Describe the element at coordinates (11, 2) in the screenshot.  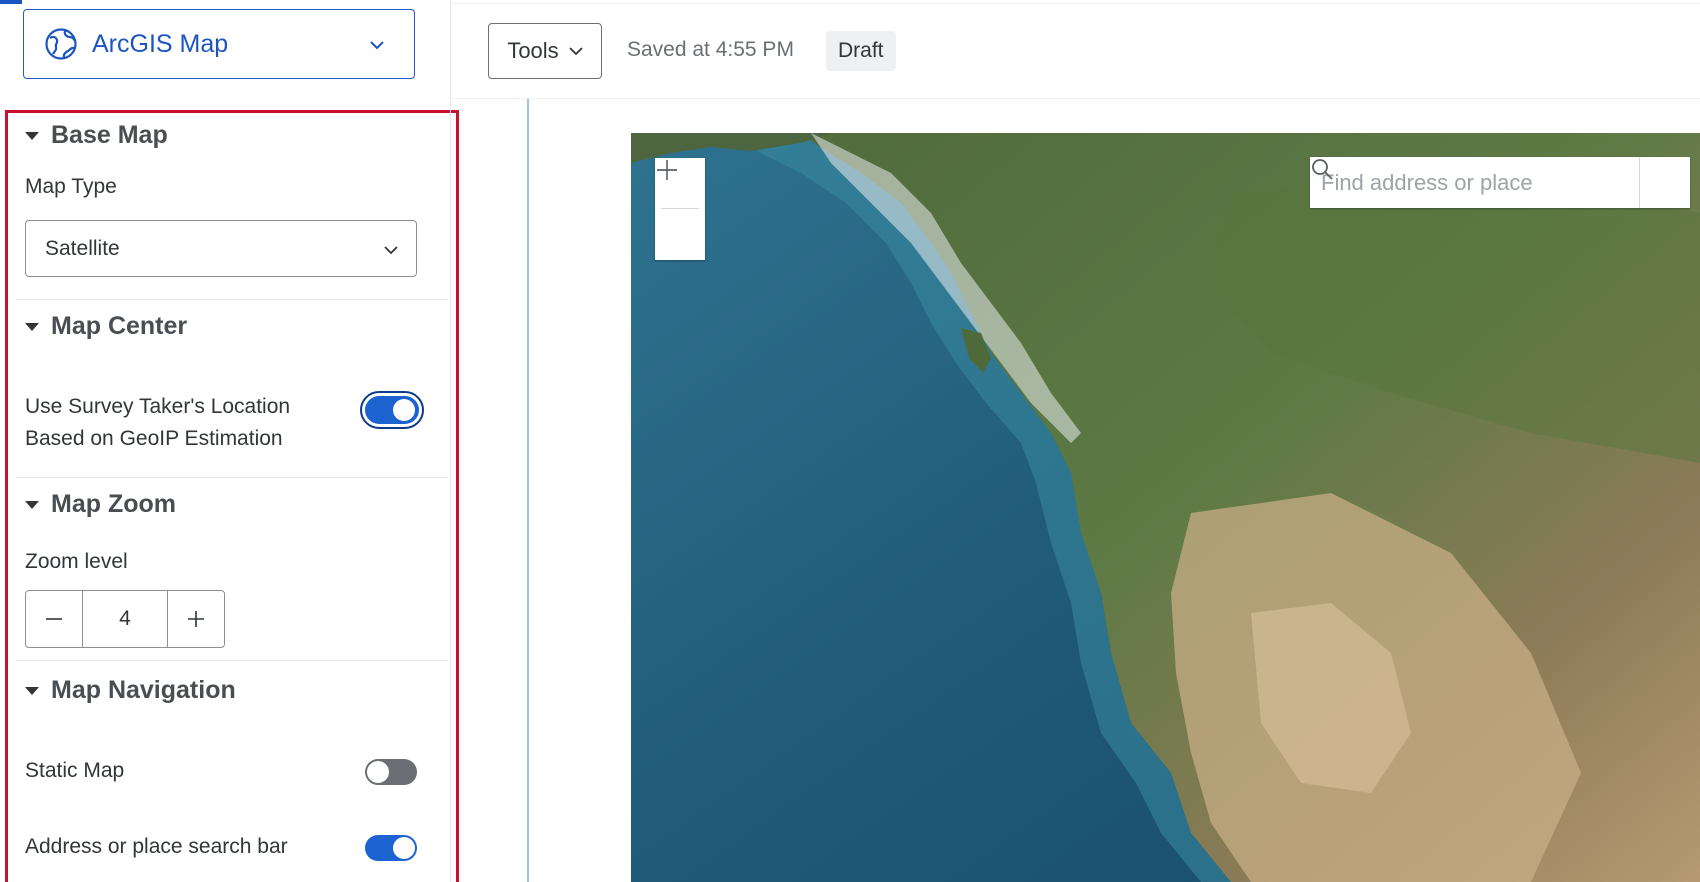
I see `top-accent-bar` at that location.